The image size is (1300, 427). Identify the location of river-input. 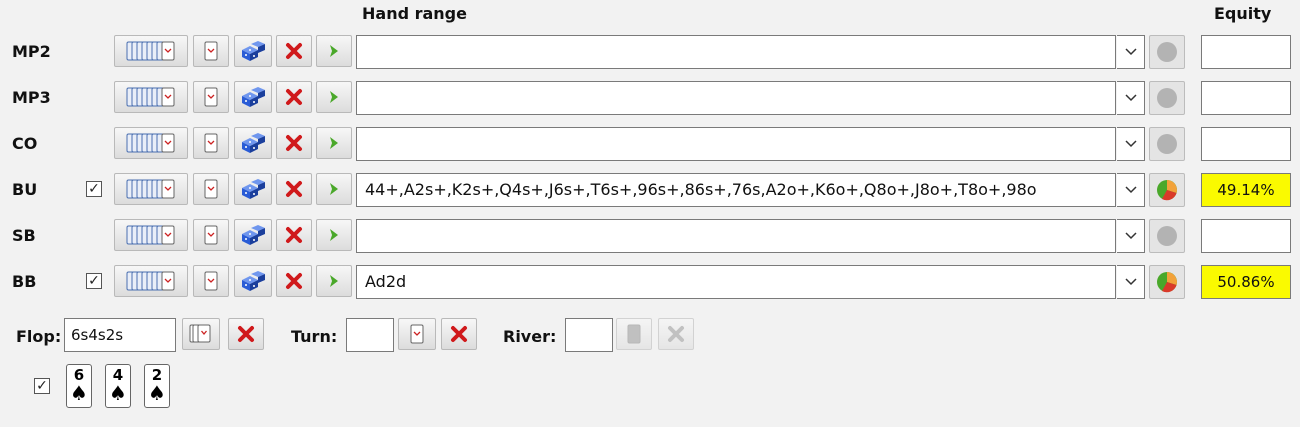
(589, 335).